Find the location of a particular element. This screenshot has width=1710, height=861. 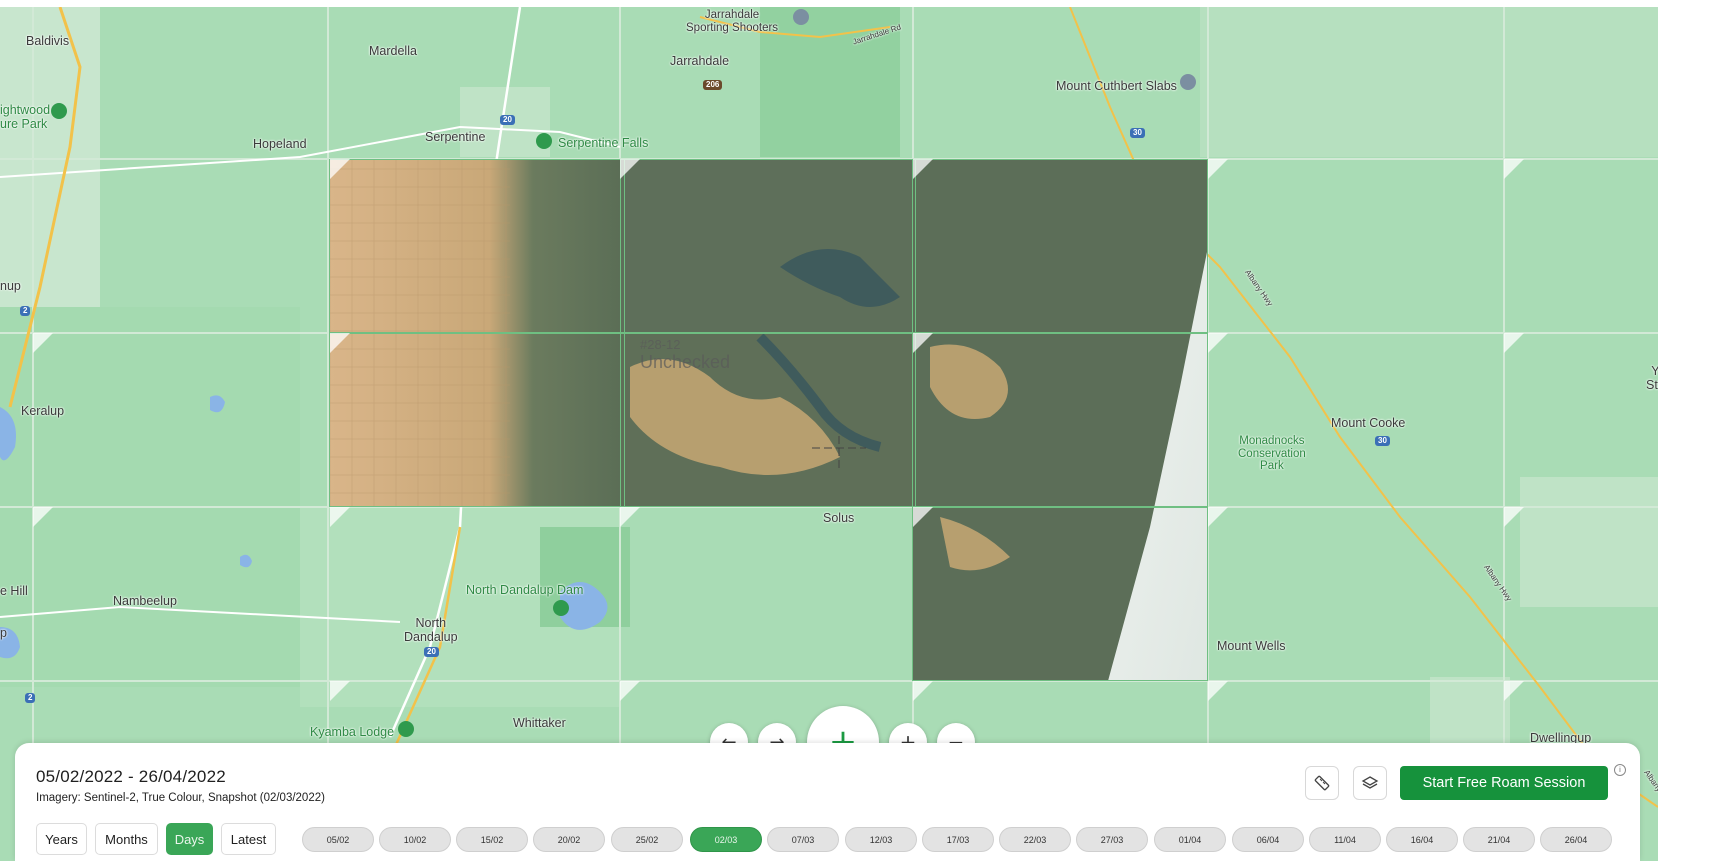

place-label: Jarrahdale Sporting Shooters is located at coordinates (732, 21).